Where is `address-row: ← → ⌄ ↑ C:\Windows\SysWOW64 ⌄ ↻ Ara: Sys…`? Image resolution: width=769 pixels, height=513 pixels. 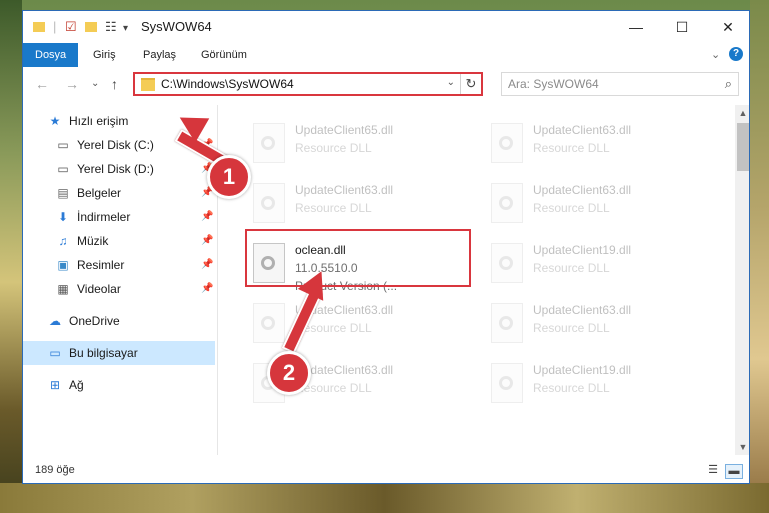 address-row: ← → ⌄ ↑ C:\Windows\SysWOW64 ⌄ ↻ Ara: Sys… is located at coordinates (386, 84).